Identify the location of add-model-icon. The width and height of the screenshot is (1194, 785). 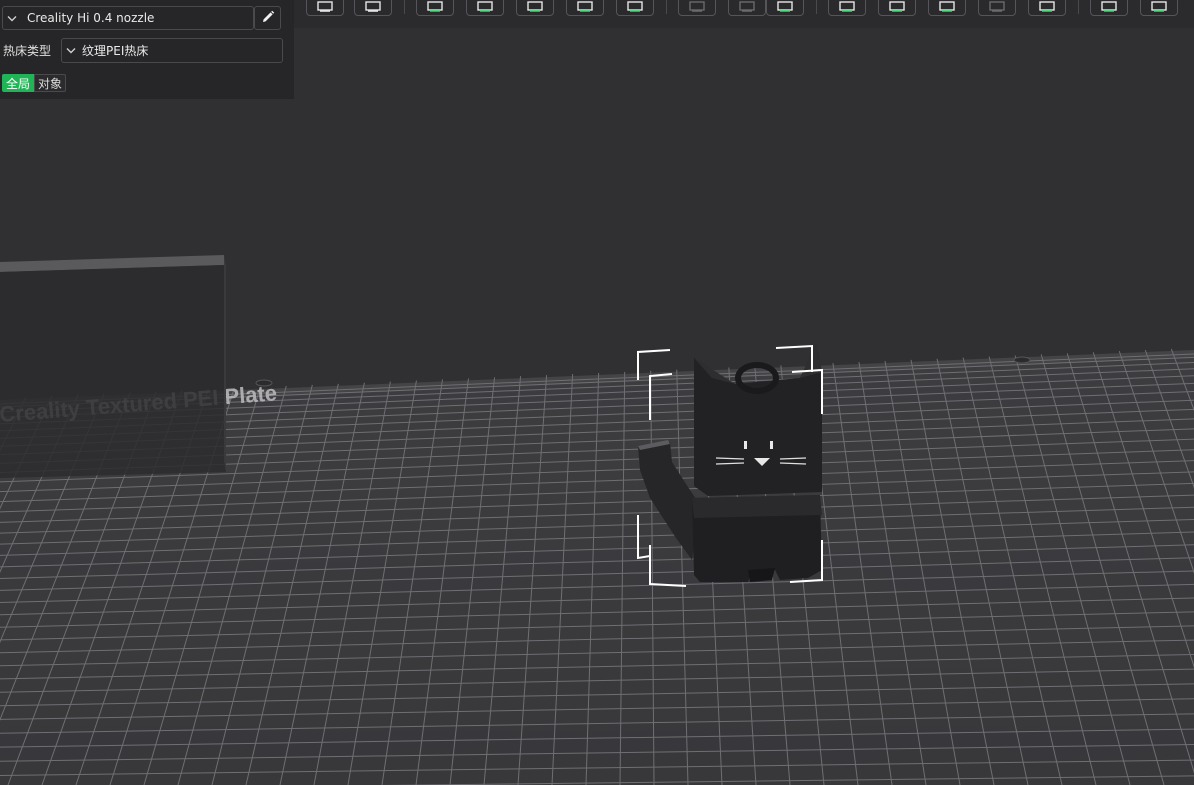
(435, 7).